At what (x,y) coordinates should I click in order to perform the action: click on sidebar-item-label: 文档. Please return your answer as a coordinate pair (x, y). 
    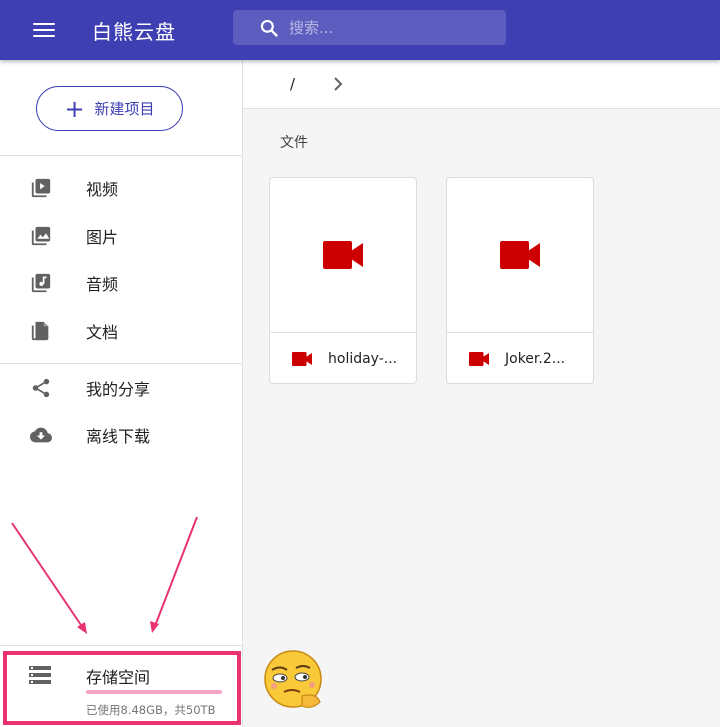
    Looking at the image, I should click on (102, 332).